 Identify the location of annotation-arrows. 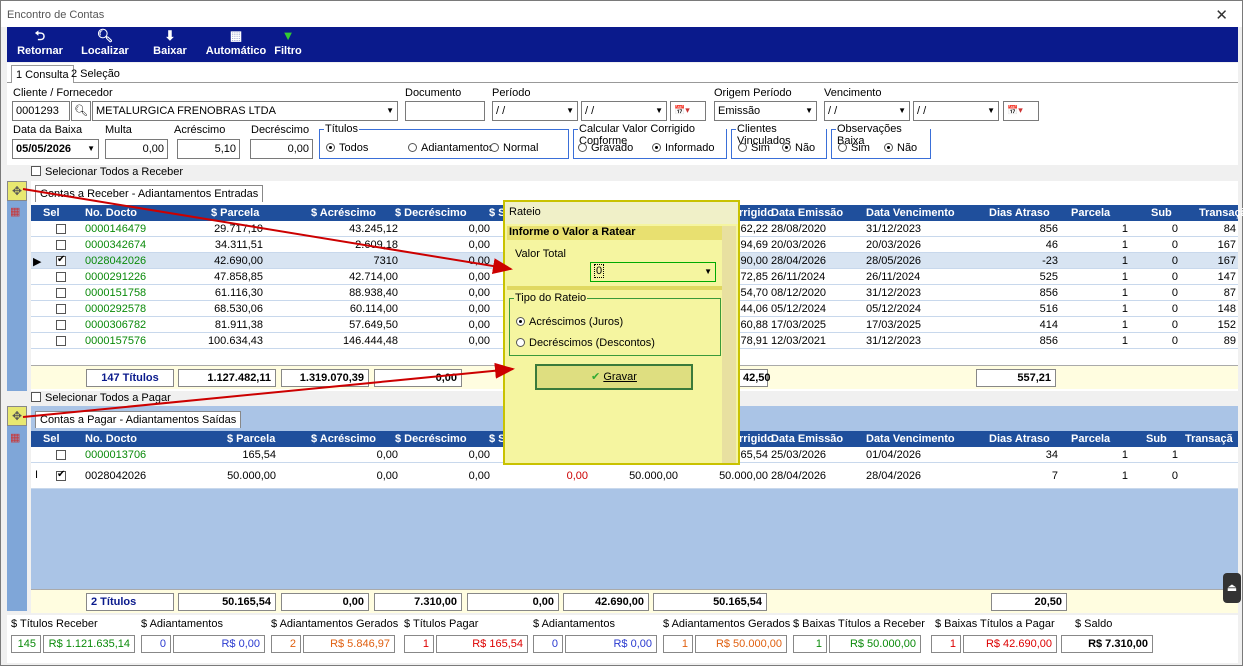
(268, 303).